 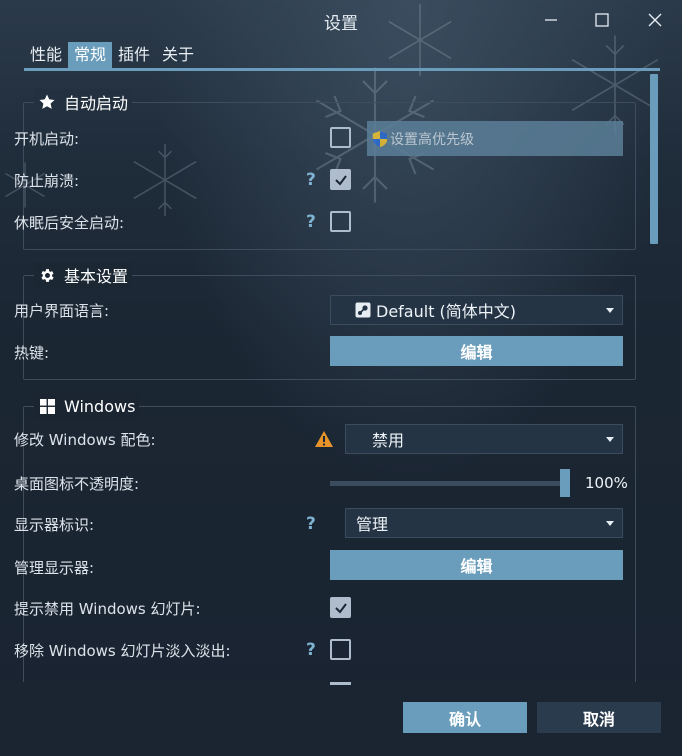 I want to click on group-title-text: 基本设置, so click(x=96, y=276).